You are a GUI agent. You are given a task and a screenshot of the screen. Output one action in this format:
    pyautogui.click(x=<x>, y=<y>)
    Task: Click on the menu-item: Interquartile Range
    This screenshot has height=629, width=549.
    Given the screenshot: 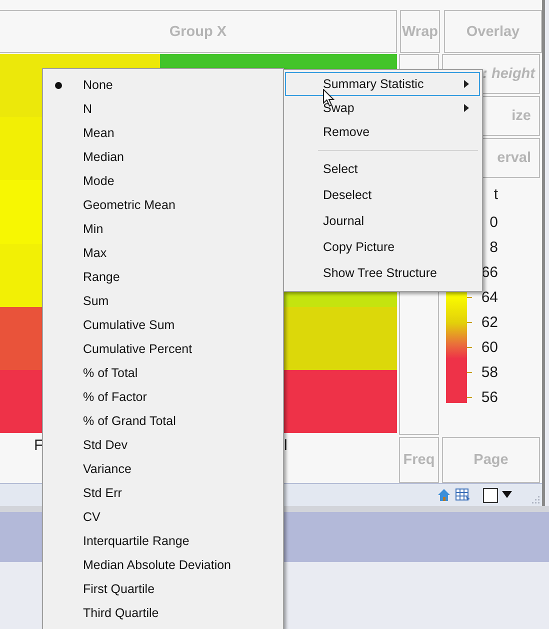 What is the action you would take?
    pyautogui.click(x=163, y=541)
    